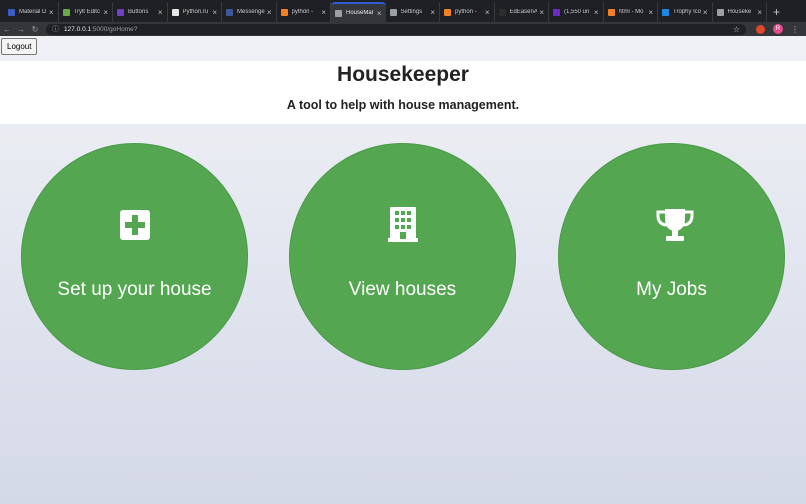  What do you see at coordinates (760, 29) in the screenshot?
I see `extension-icon` at bounding box center [760, 29].